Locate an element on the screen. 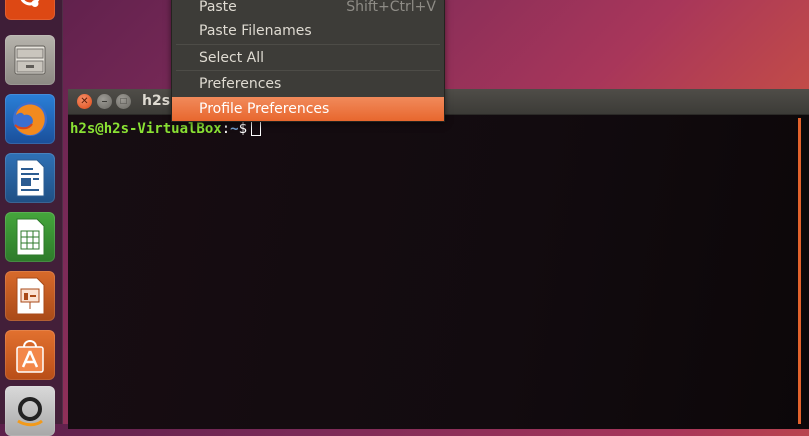 Image resolution: width=809 pixels, height=436 pixels. launcher-item-ubuntu-software is located at coordinates (30, 355).